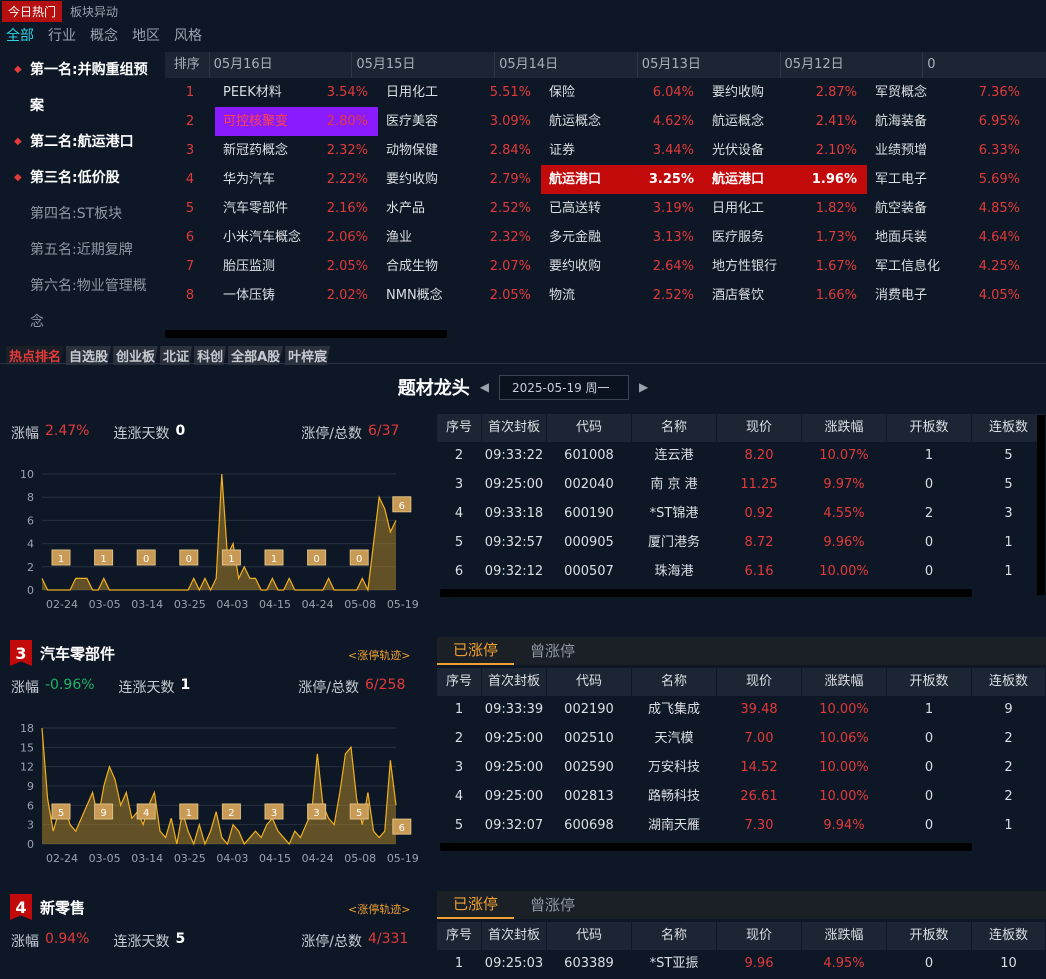  What do you see at coordinates (785, 237) in the screenshot?
I see `sector-cell: 医疗服务 1.73%` at bounding box center [785, 237].